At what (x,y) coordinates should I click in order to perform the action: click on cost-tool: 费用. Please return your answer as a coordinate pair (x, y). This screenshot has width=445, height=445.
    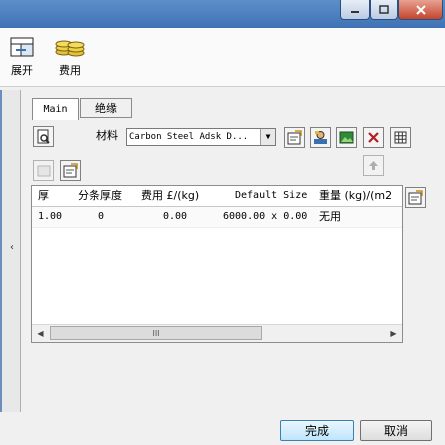
    Looking at the image, I should click on (70, 57).